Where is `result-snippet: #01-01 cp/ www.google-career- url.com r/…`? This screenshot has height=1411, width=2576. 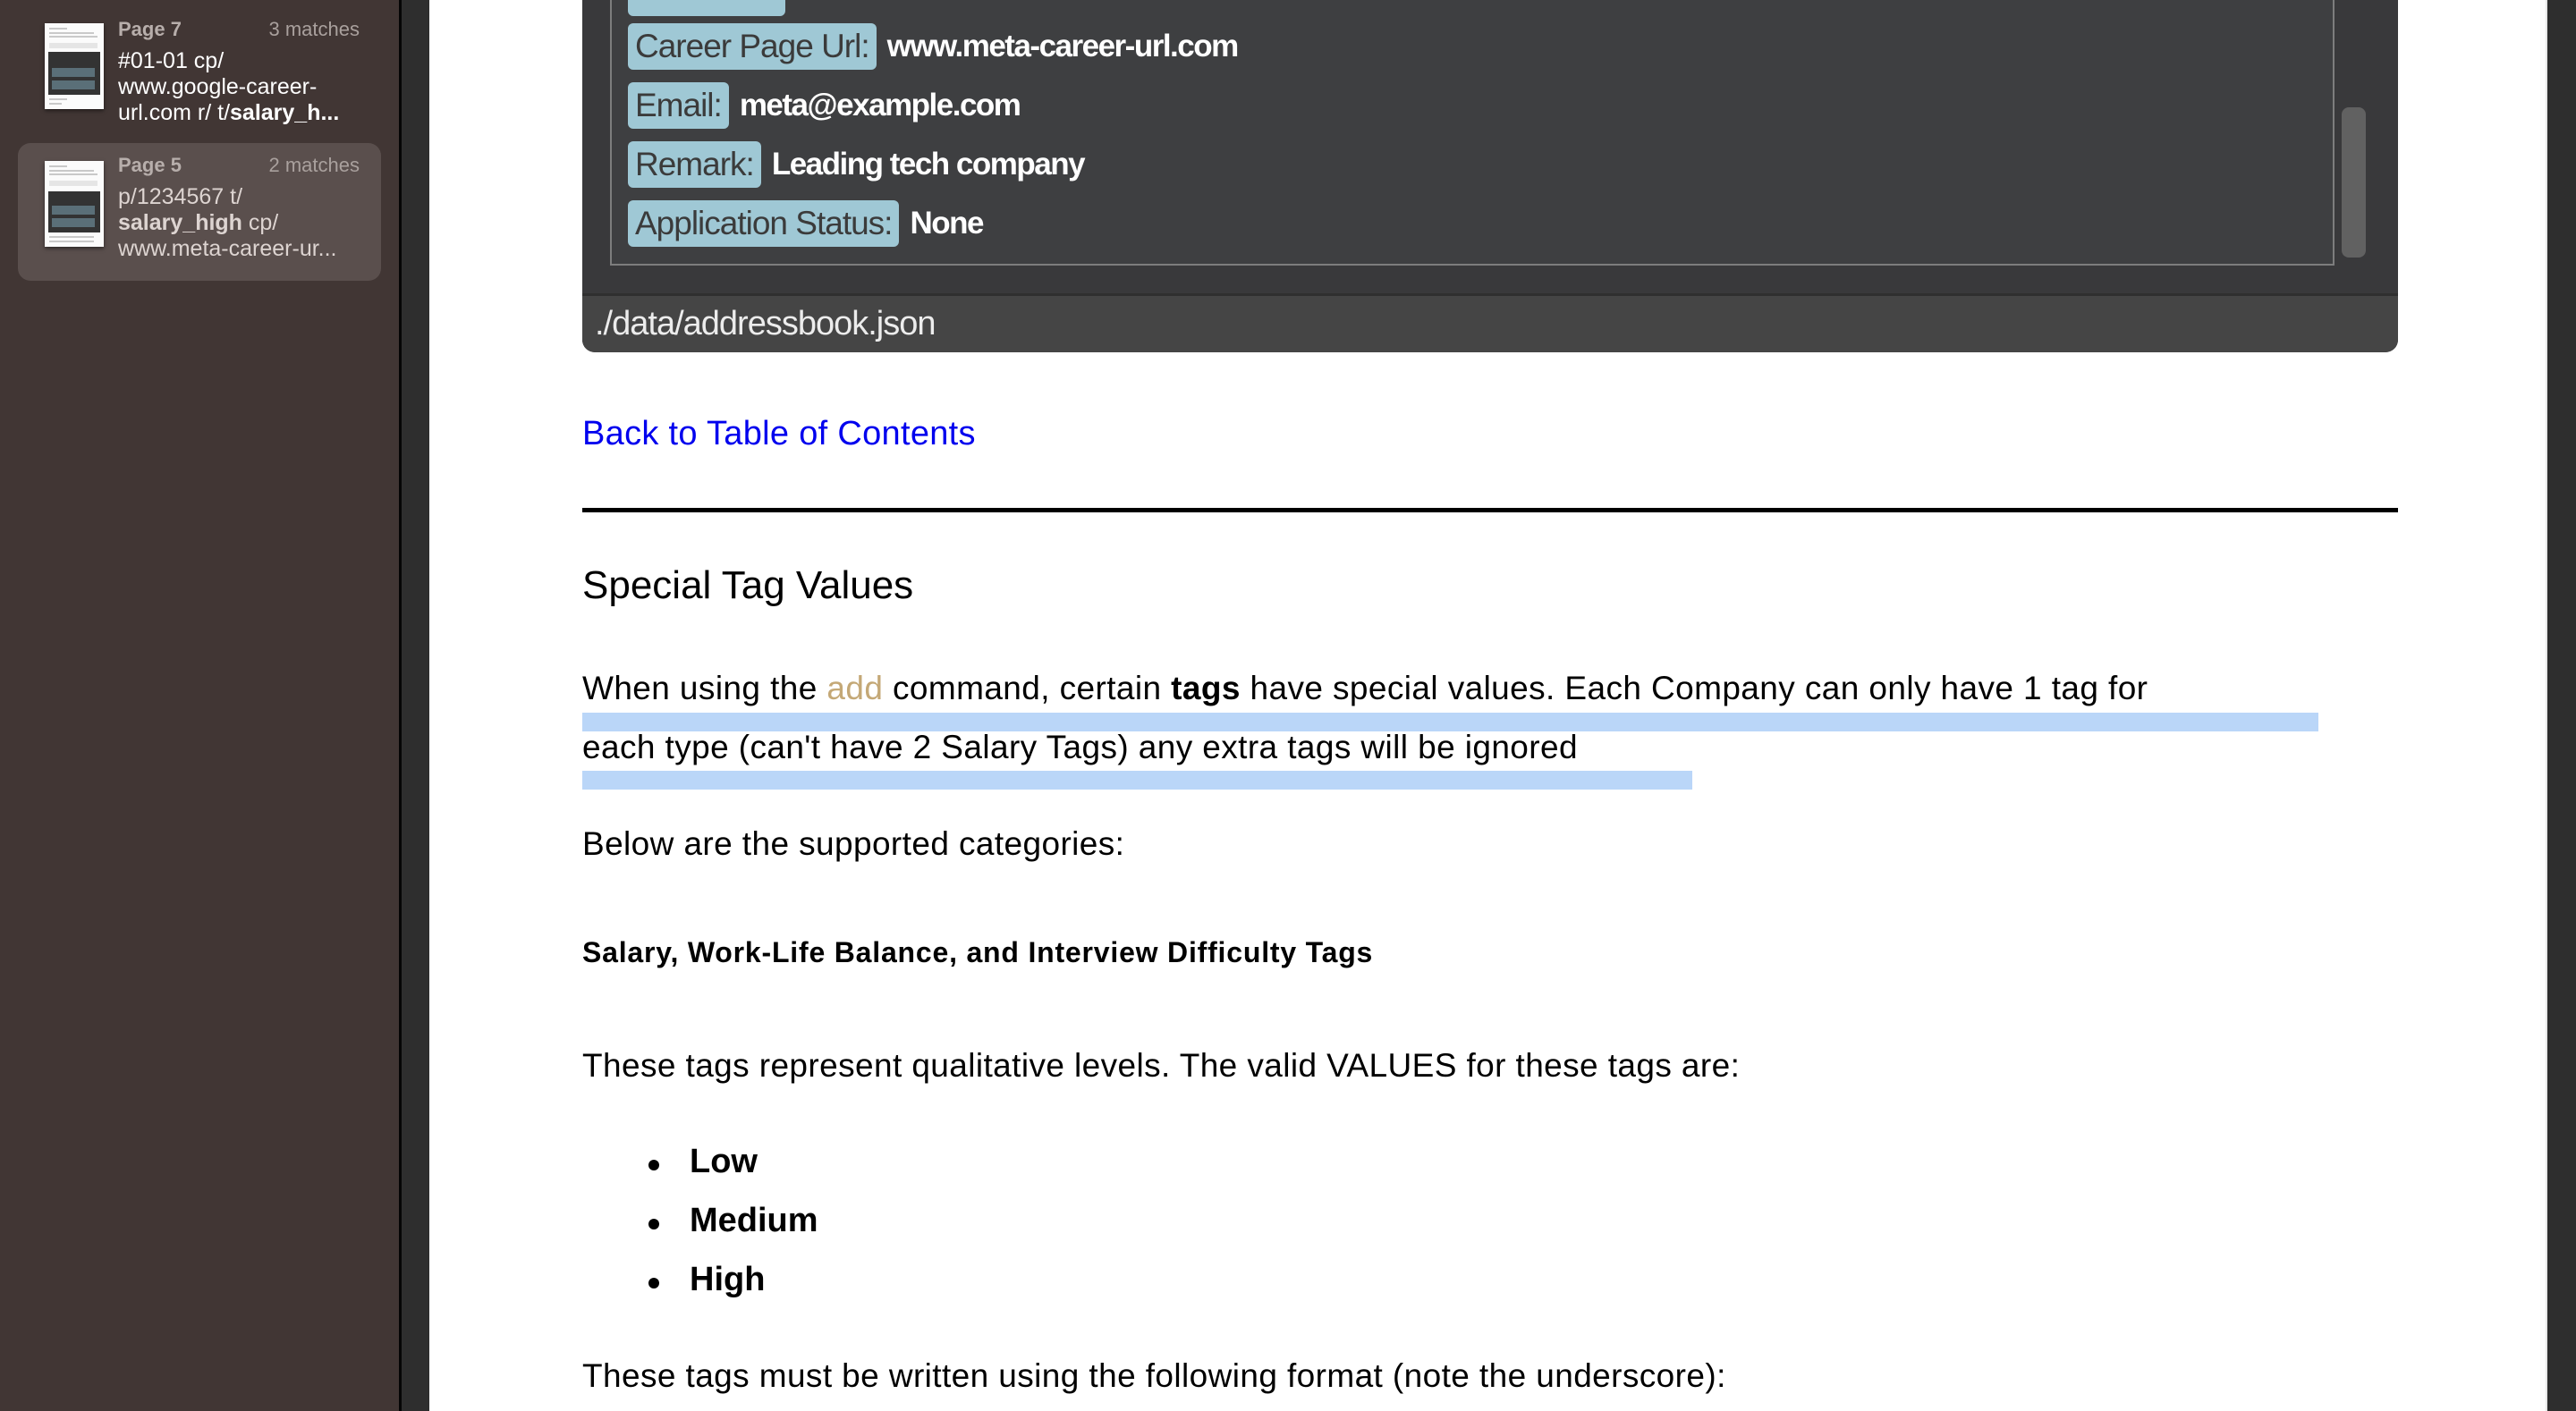
result-snippet: #01-01 cp/ www.google-career- url.com r/… is located at coordinates (247, 87).